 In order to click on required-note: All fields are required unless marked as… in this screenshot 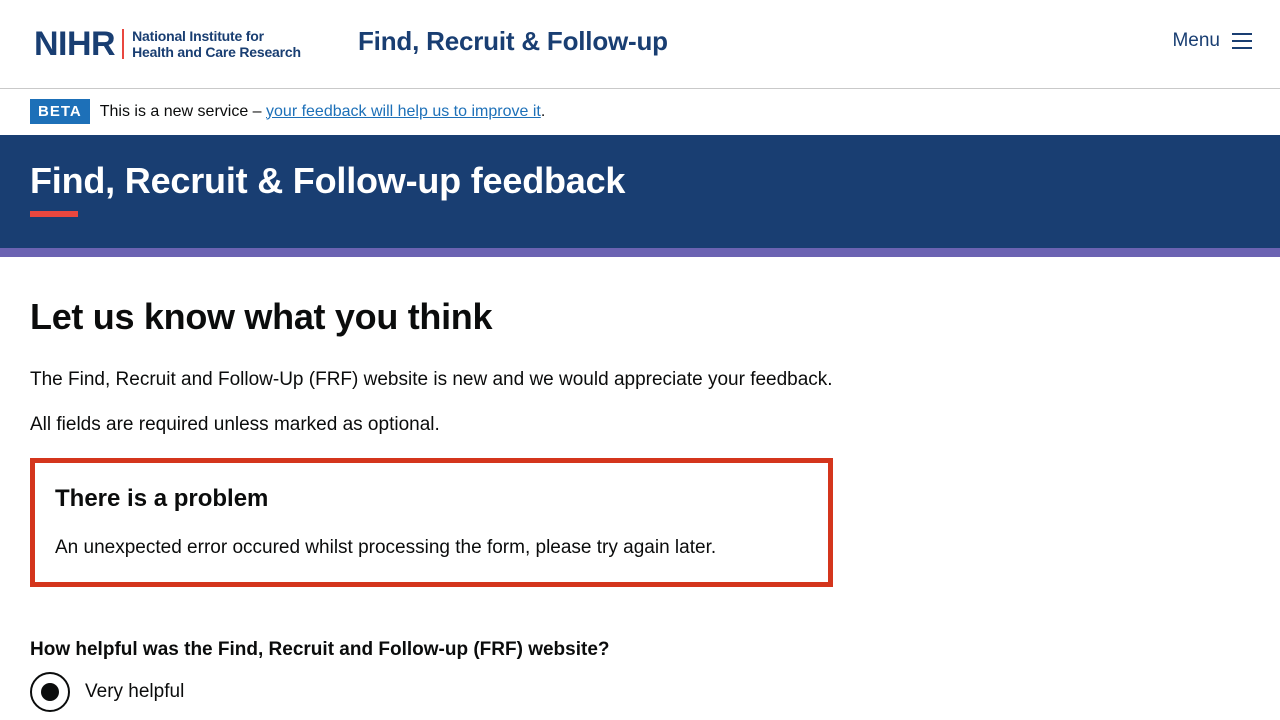, I will do `click(235, 424)`.